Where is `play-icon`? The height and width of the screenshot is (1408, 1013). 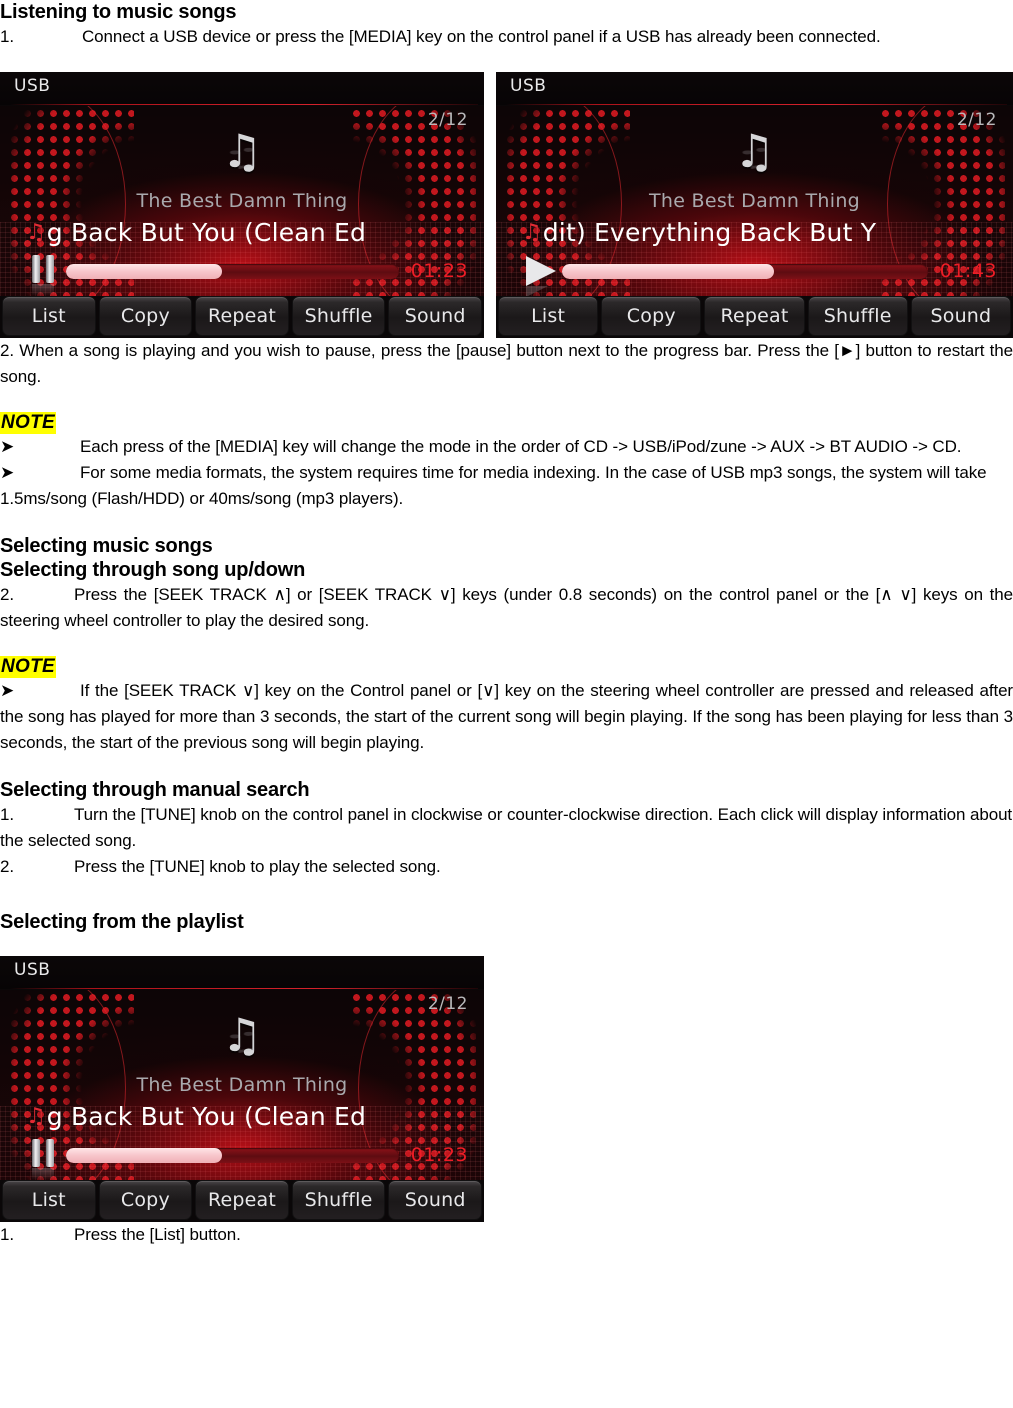 play-icon is located at coordinates (541, 271).